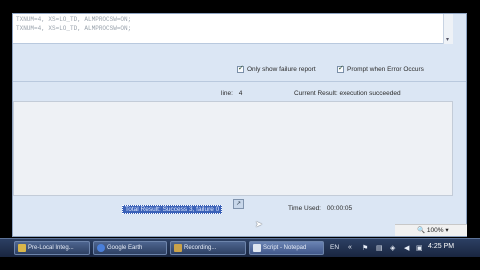 The image size is (480, 270). What do you see at coordinates (350, 247) in the screenshot?
I see `chevron-left-icon: «` at bounding box center [350, 247].